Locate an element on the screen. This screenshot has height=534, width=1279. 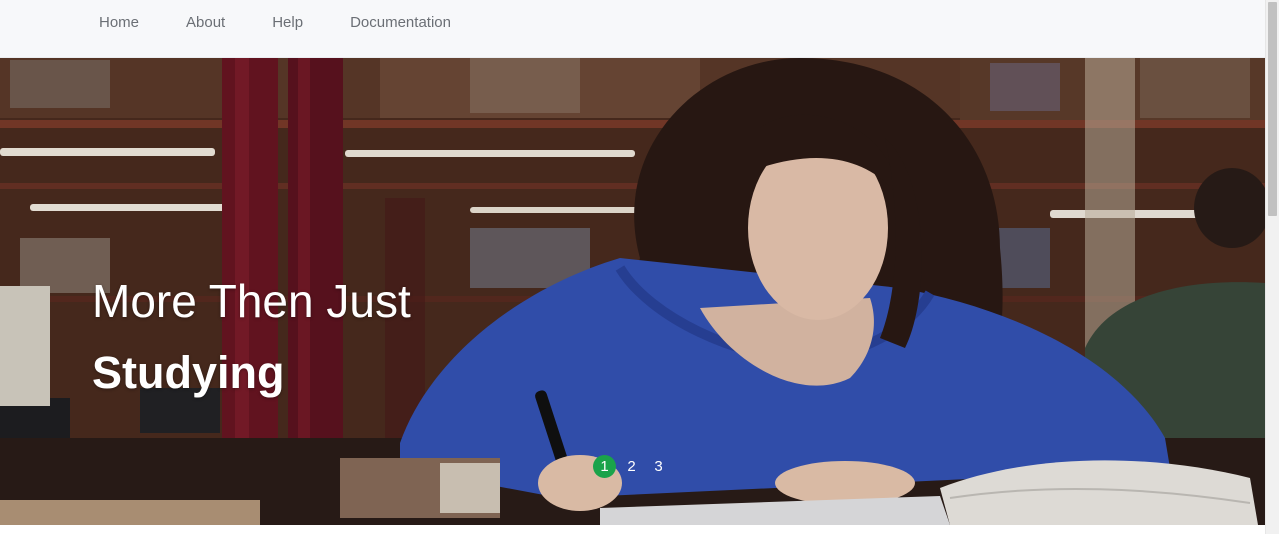
scrollbar-thumb is located at coordinates (1272, 109).